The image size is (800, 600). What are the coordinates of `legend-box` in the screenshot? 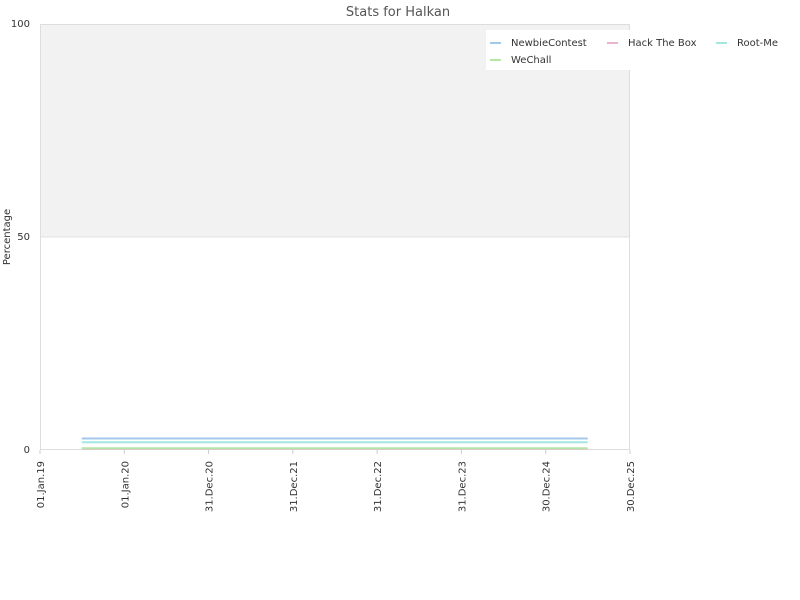 It's located at (559, 50).